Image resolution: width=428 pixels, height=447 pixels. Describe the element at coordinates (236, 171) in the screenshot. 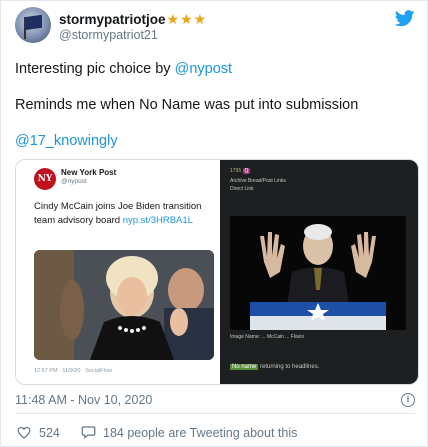

I see `post-number: 1795` at that location.